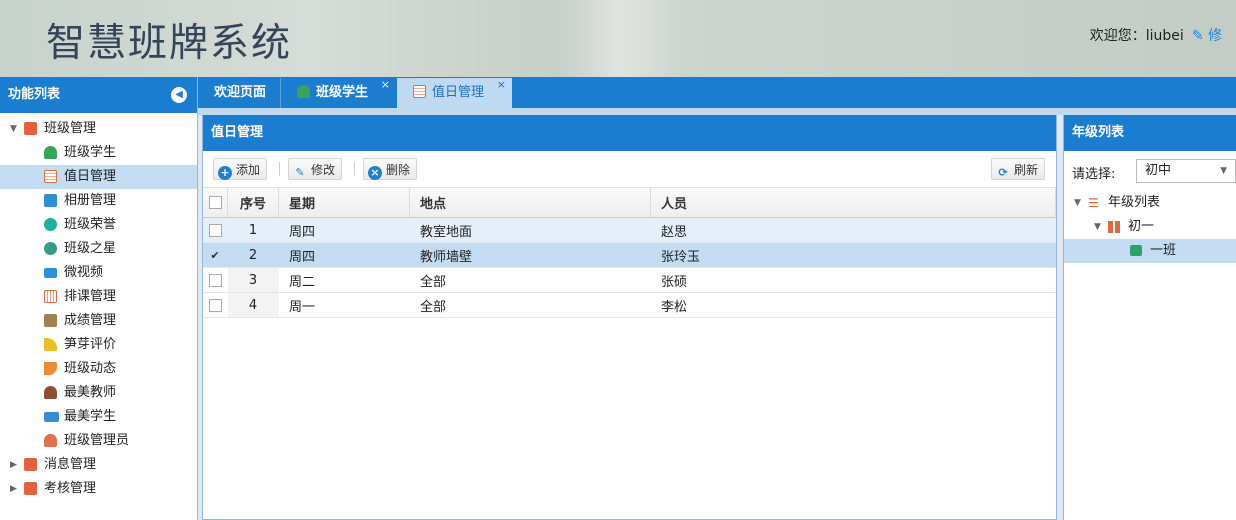  What do you see at coordinates (179, 95) in the screenshot?
I see `collapse-left-button: ◀` at bounding box center [179, 95].